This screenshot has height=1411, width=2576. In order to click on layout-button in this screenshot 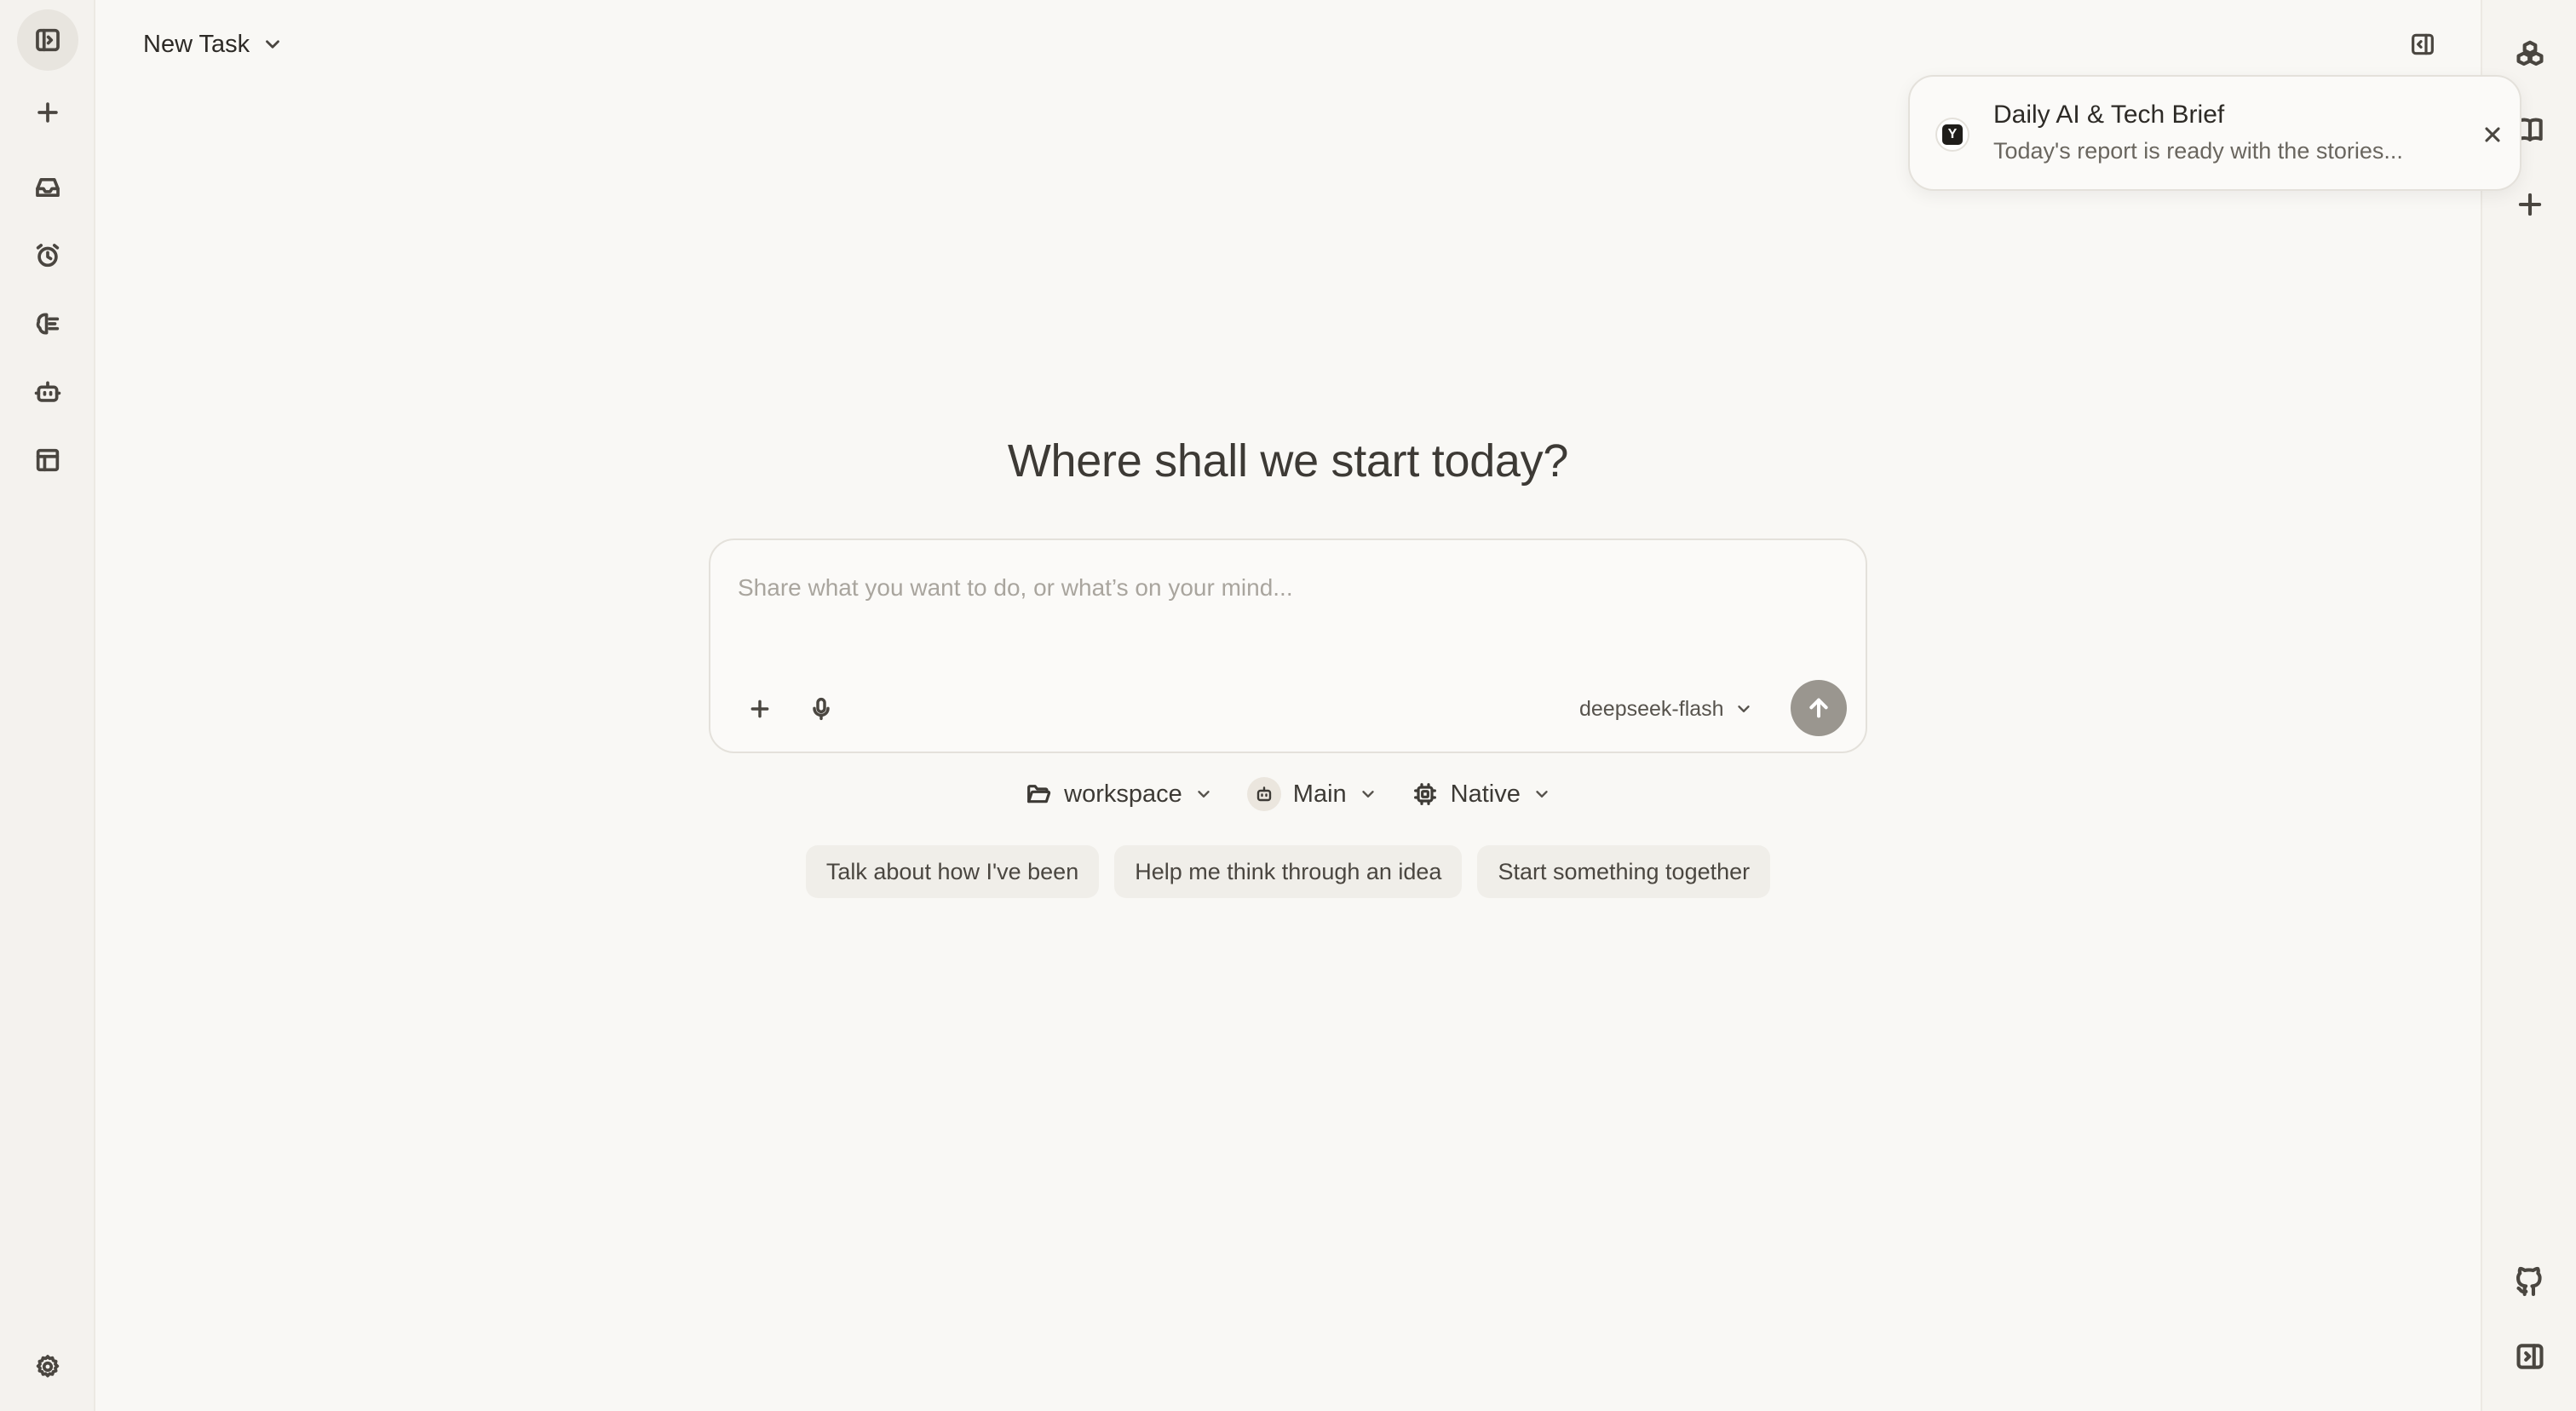, I will do `click(48, 460)`.